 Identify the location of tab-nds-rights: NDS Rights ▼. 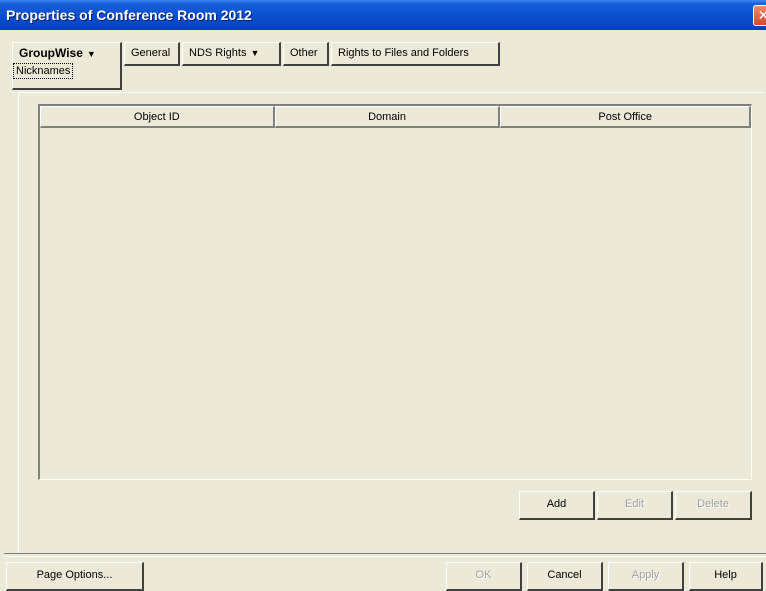
(231, 54).